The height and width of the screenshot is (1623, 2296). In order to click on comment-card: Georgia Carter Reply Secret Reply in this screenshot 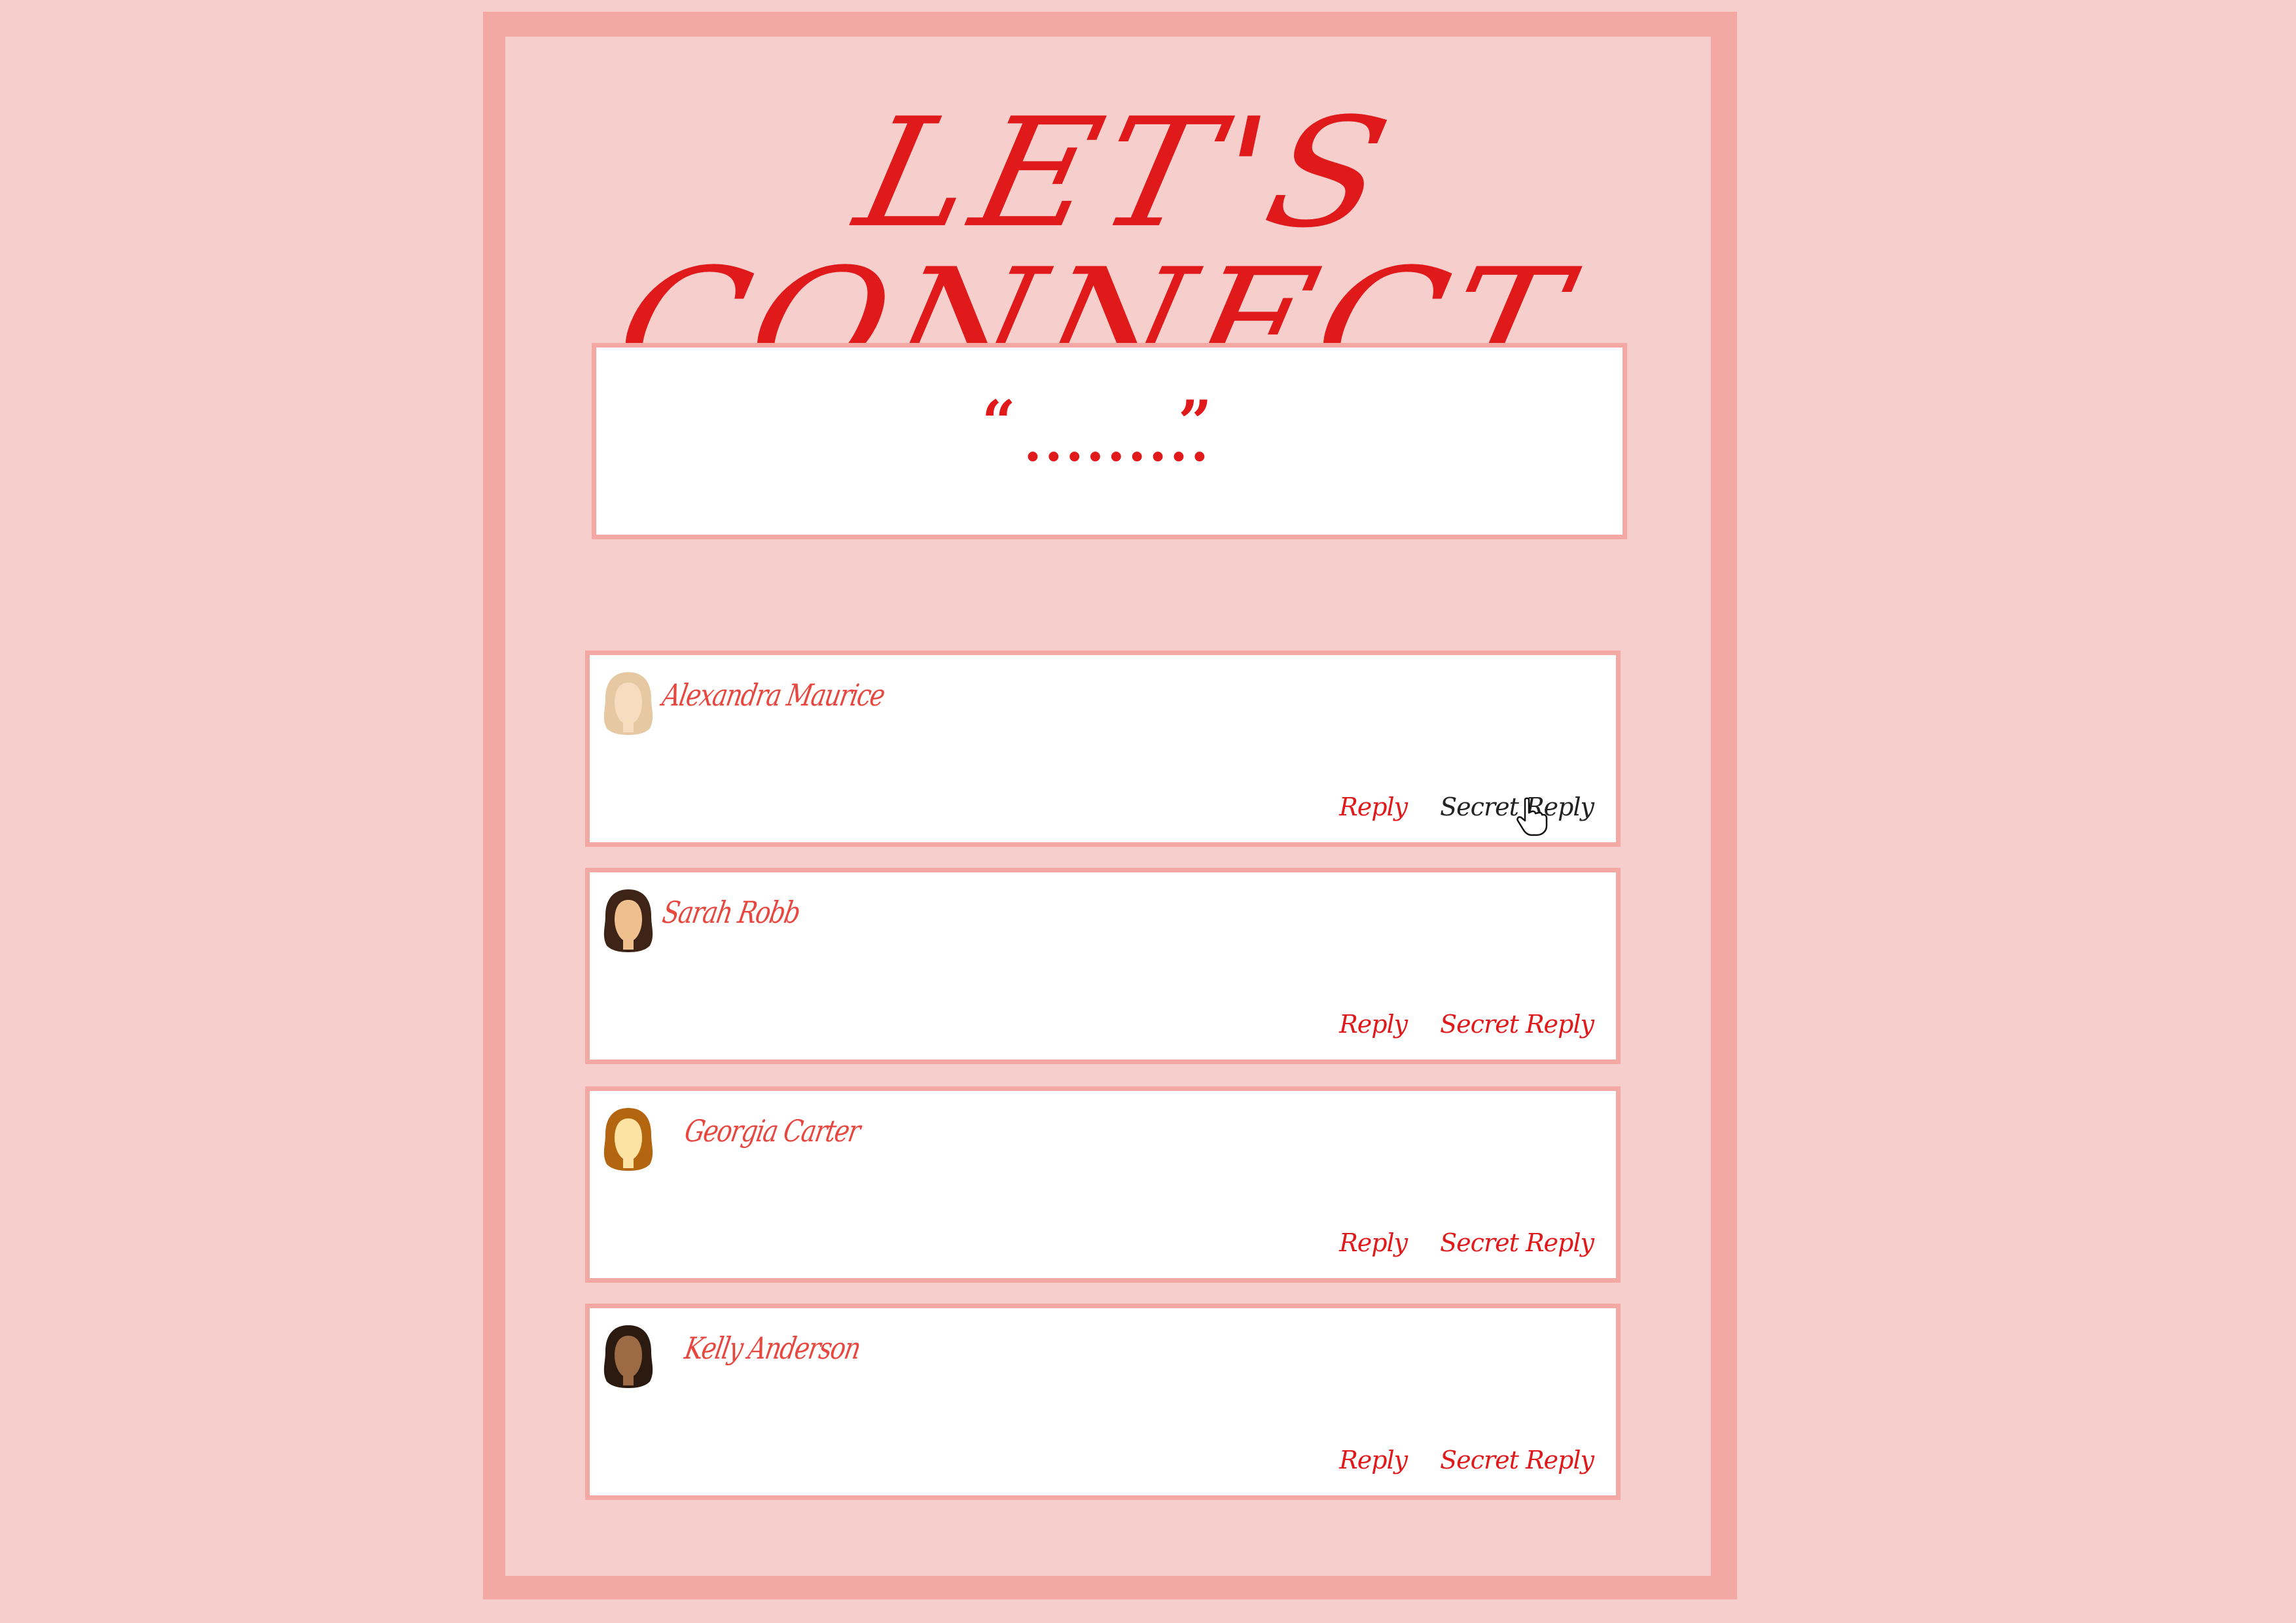, I will do `click(1103, 1184)`.